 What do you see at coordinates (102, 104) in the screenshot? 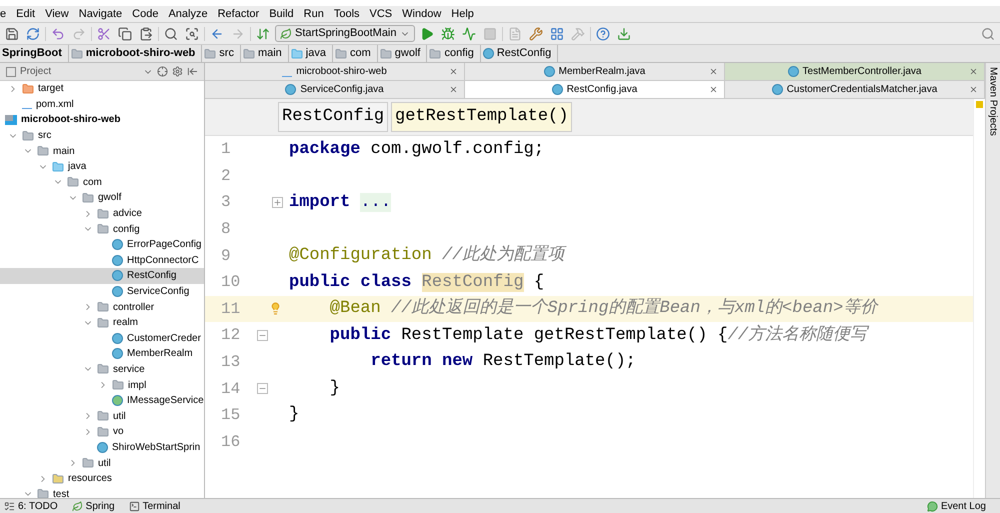
I see `tree-item: pom.xml` at bounding box center [102, 104].